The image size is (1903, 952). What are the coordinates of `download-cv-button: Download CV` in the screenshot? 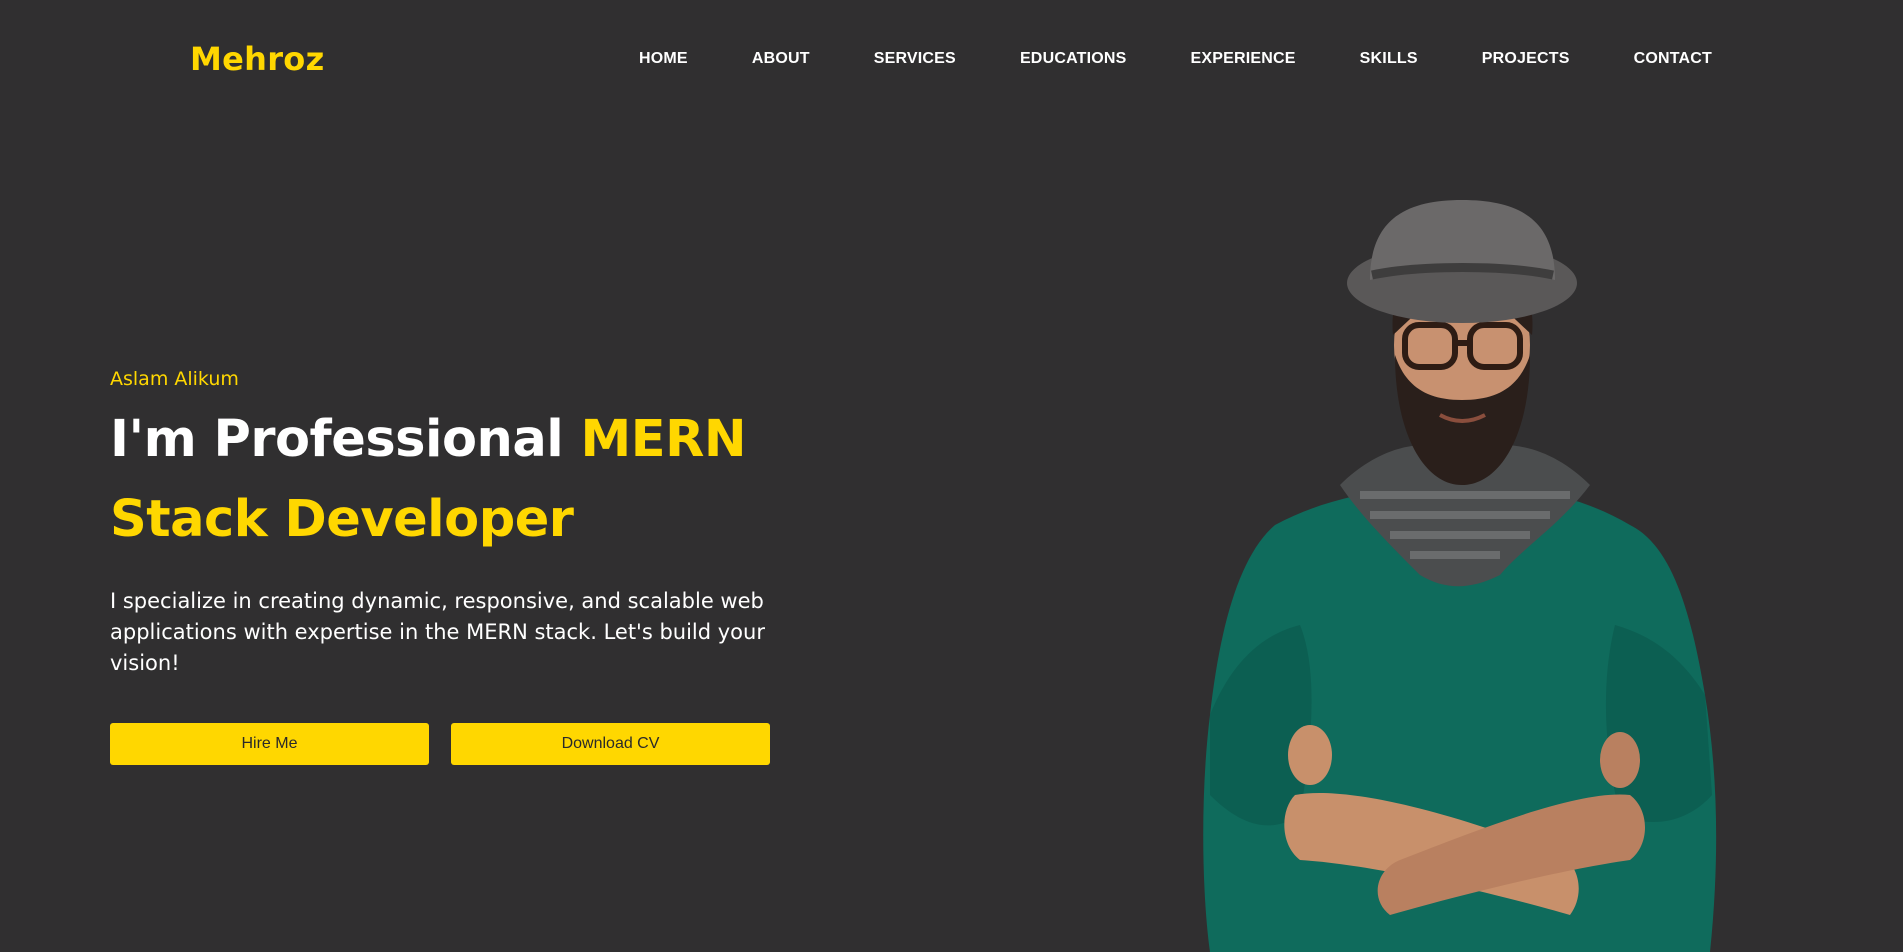 It's located at (610, 744).